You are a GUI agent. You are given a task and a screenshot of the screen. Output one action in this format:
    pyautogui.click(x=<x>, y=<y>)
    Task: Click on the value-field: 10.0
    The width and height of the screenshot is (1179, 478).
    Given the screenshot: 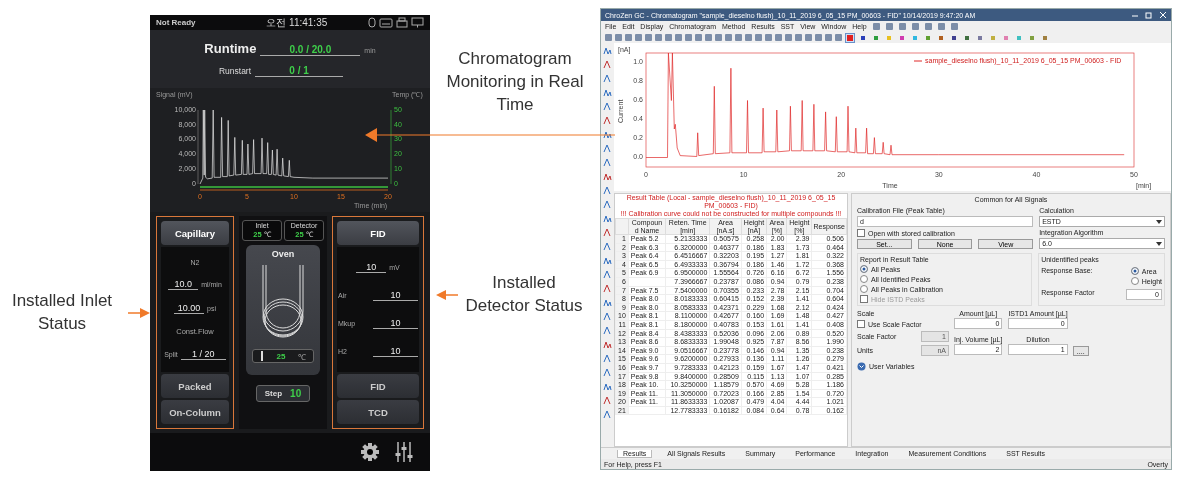 What is the action you would take?
    pyautogui.click(x=183, y=285)
    